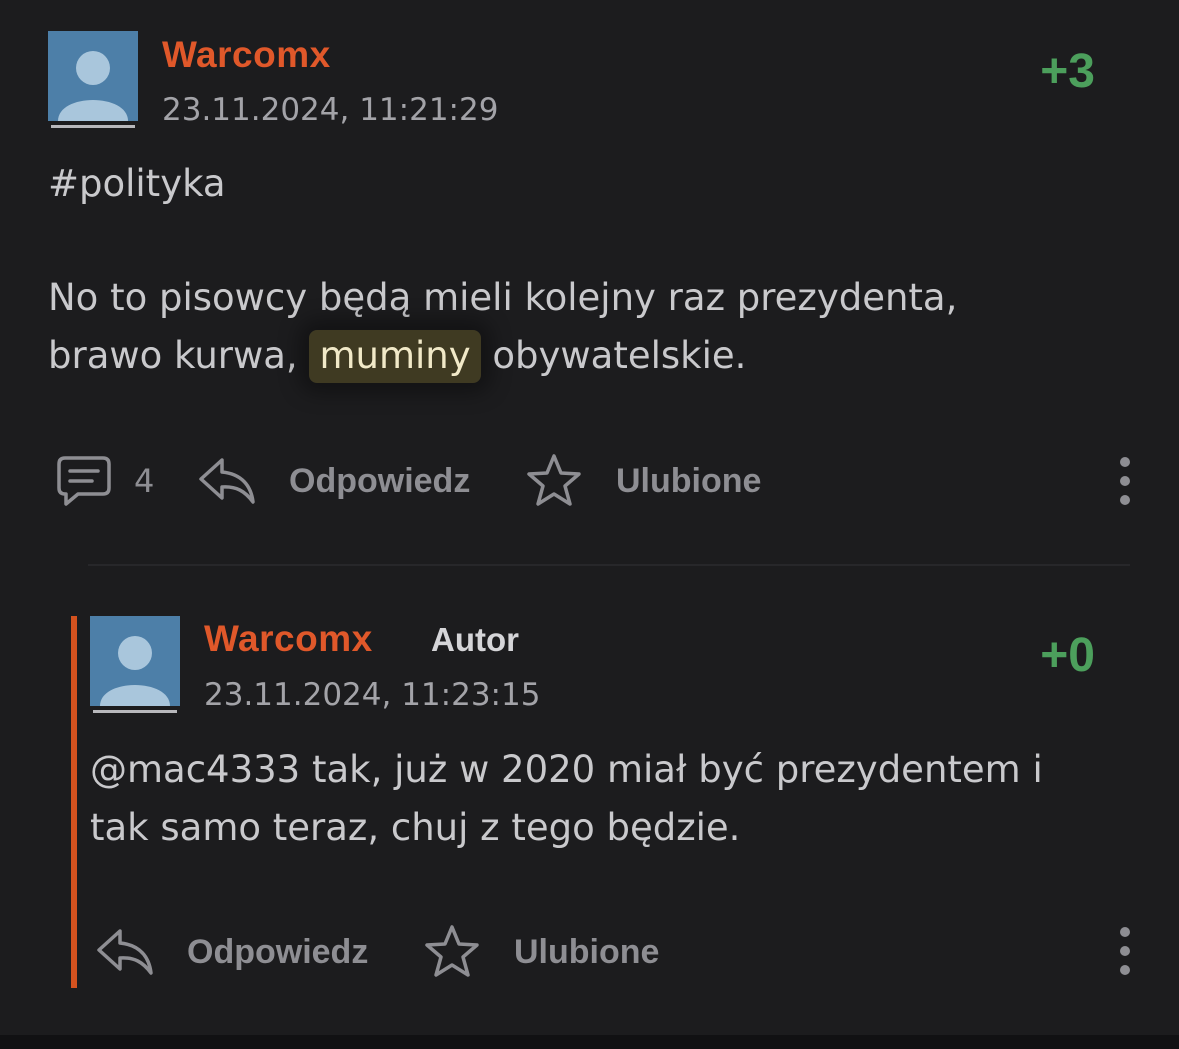 This screenshot has width=1179, height=1049. I want to click on reply-indent-bar, so click(74, 802).